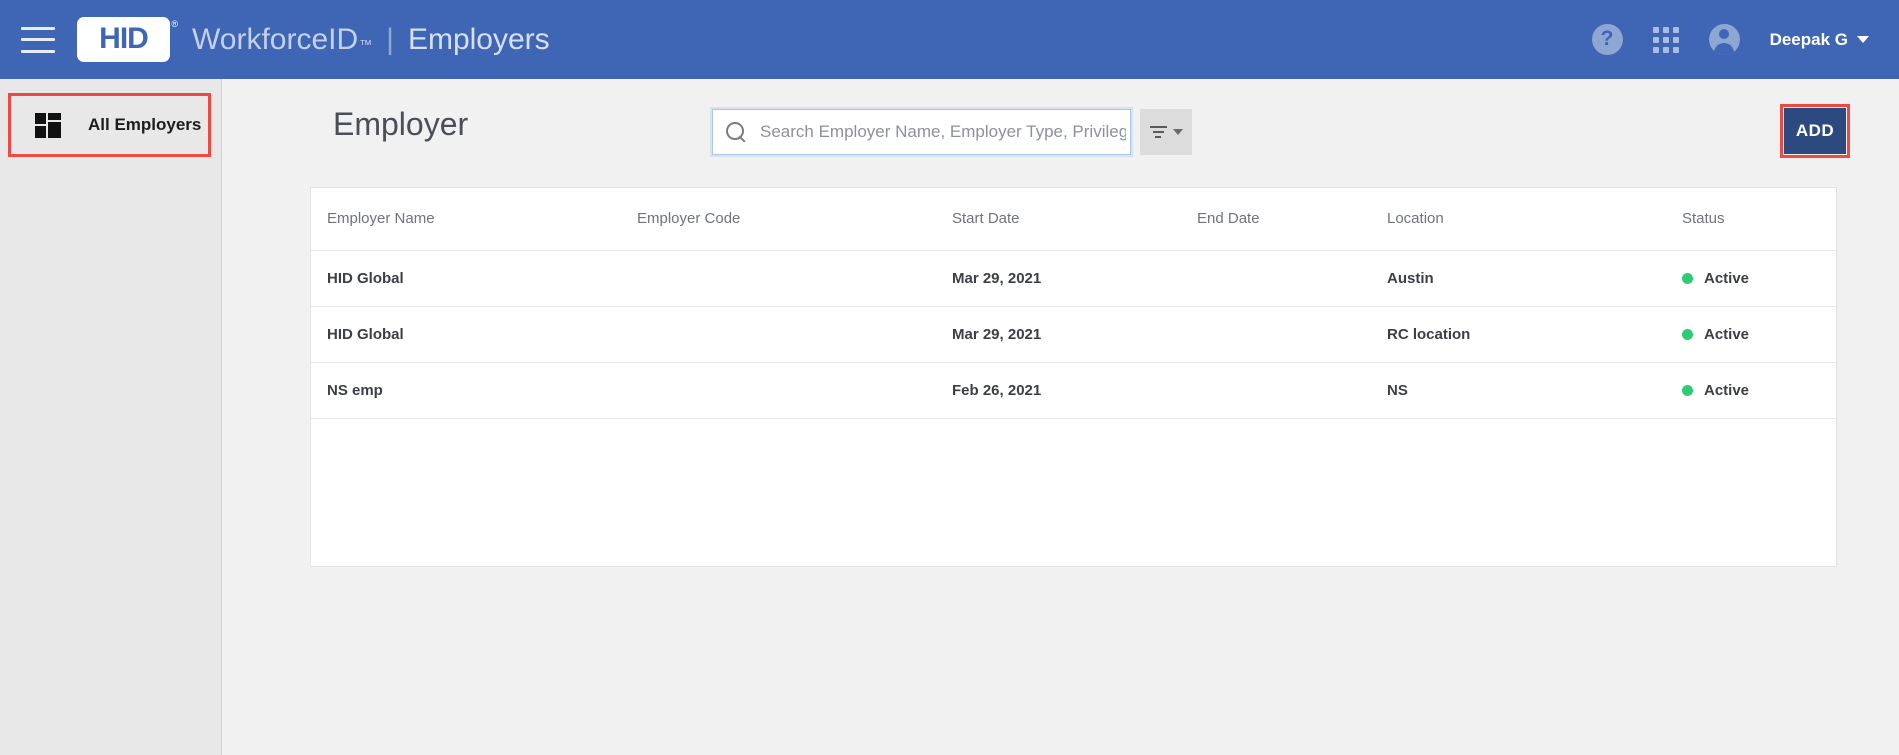  I want to click on filter-button, so click(1166, 132).